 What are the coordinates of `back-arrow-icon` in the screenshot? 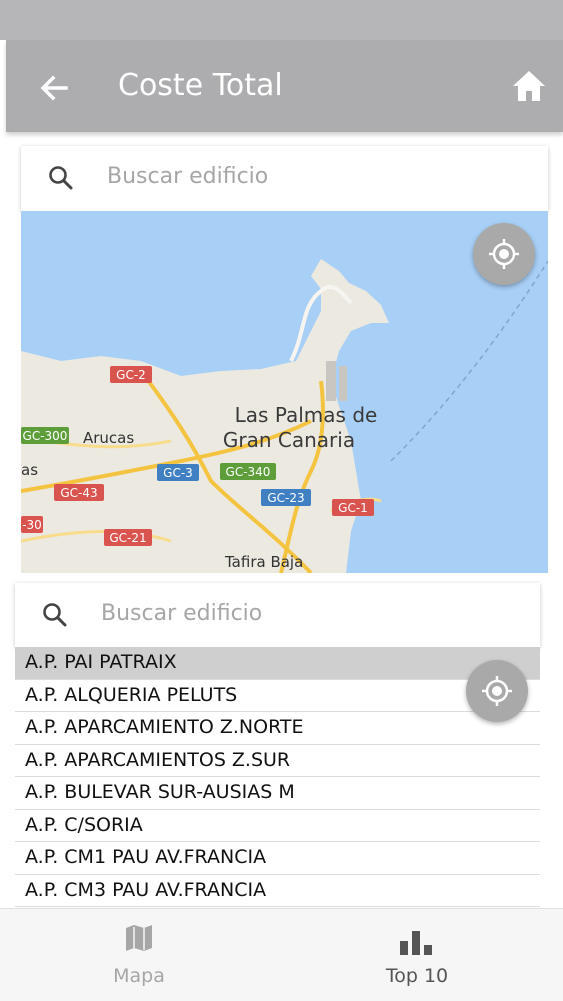 It's located at (54, 88).